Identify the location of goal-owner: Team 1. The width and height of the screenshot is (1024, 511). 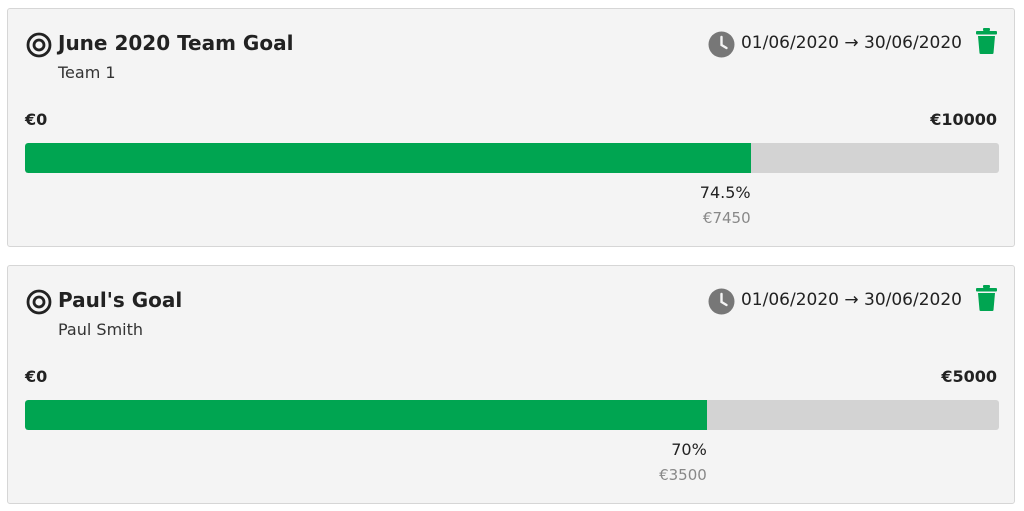
(87, 72).